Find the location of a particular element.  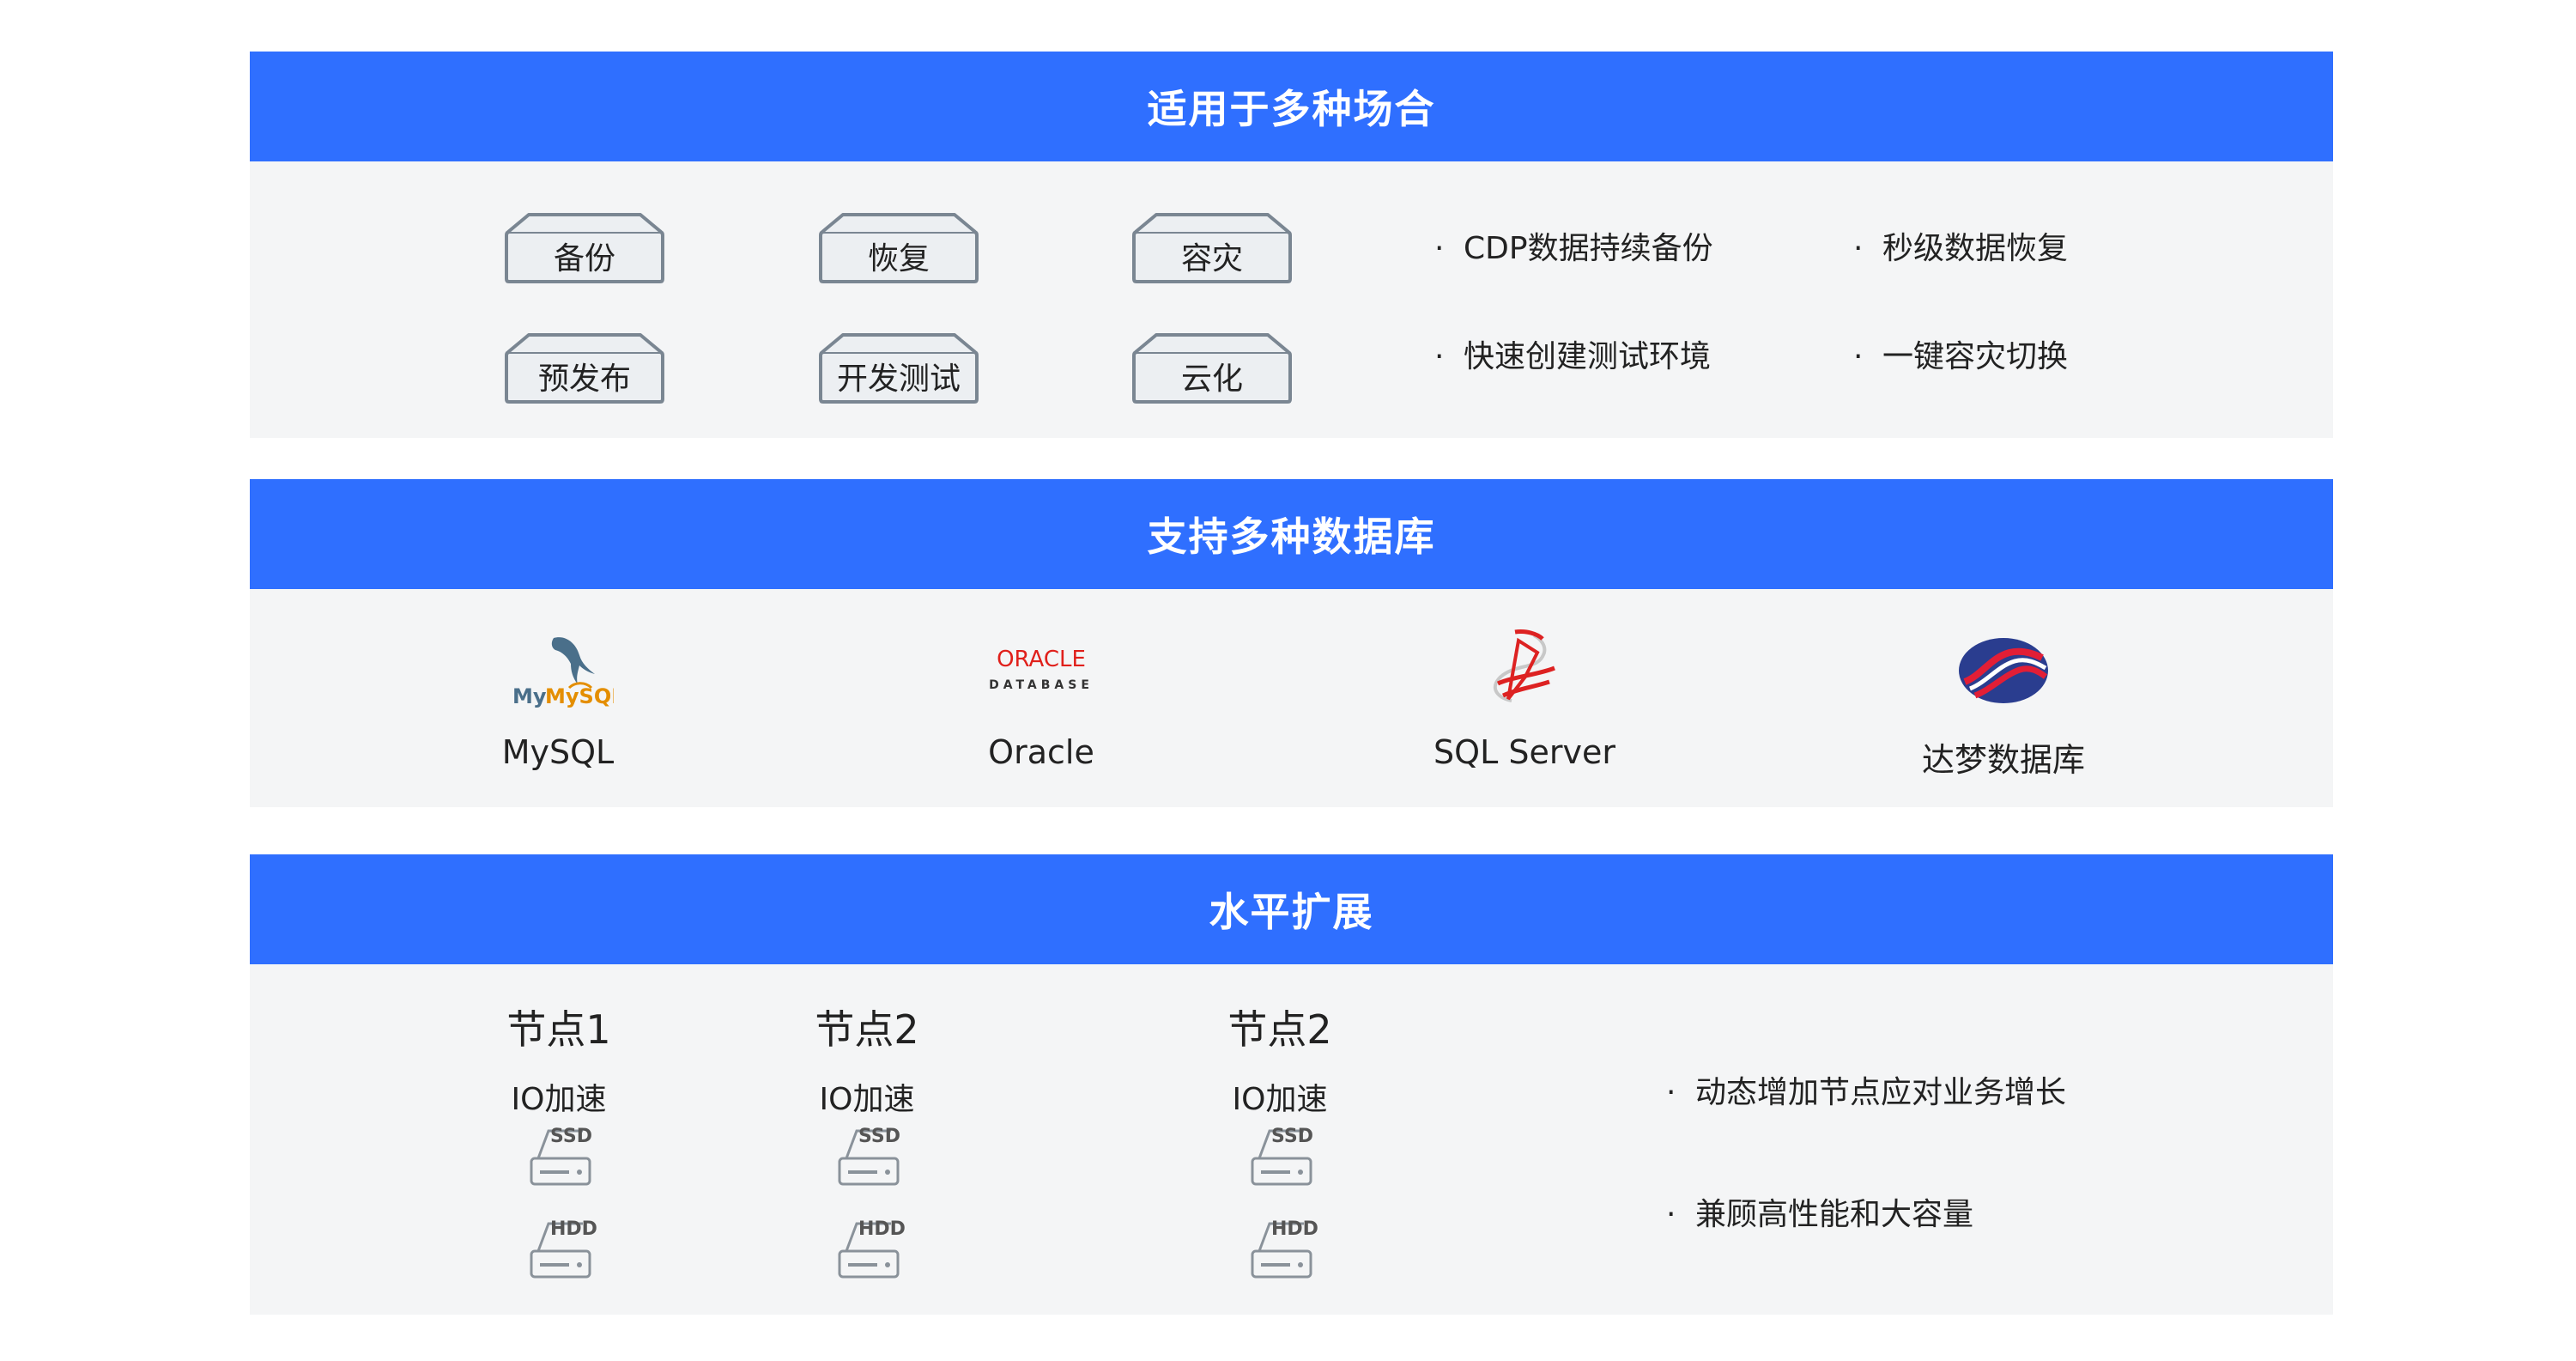

tray-label: 开发测试 is located at coordinates (898, 379).